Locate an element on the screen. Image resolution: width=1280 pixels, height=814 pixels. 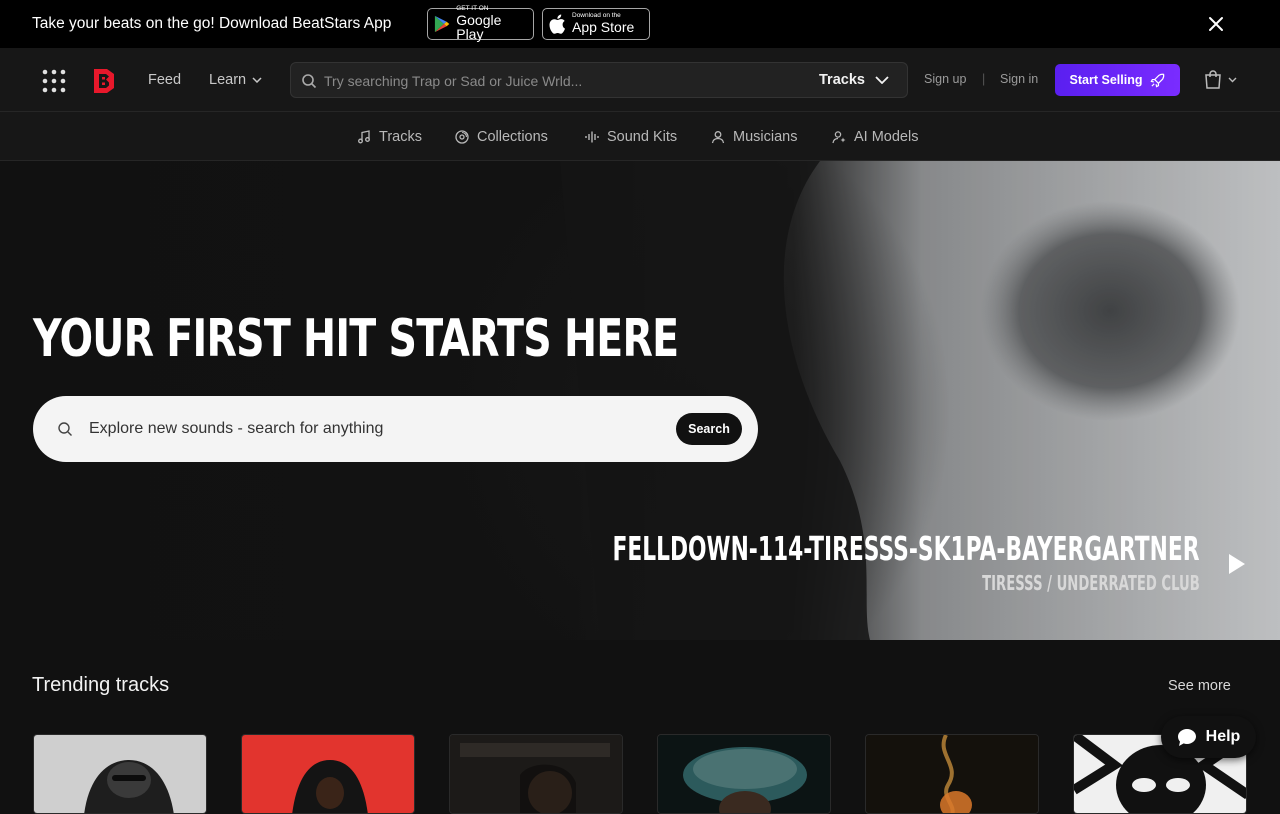
nav-learn-dropdown: Learn is located at coordinates (235, 80).